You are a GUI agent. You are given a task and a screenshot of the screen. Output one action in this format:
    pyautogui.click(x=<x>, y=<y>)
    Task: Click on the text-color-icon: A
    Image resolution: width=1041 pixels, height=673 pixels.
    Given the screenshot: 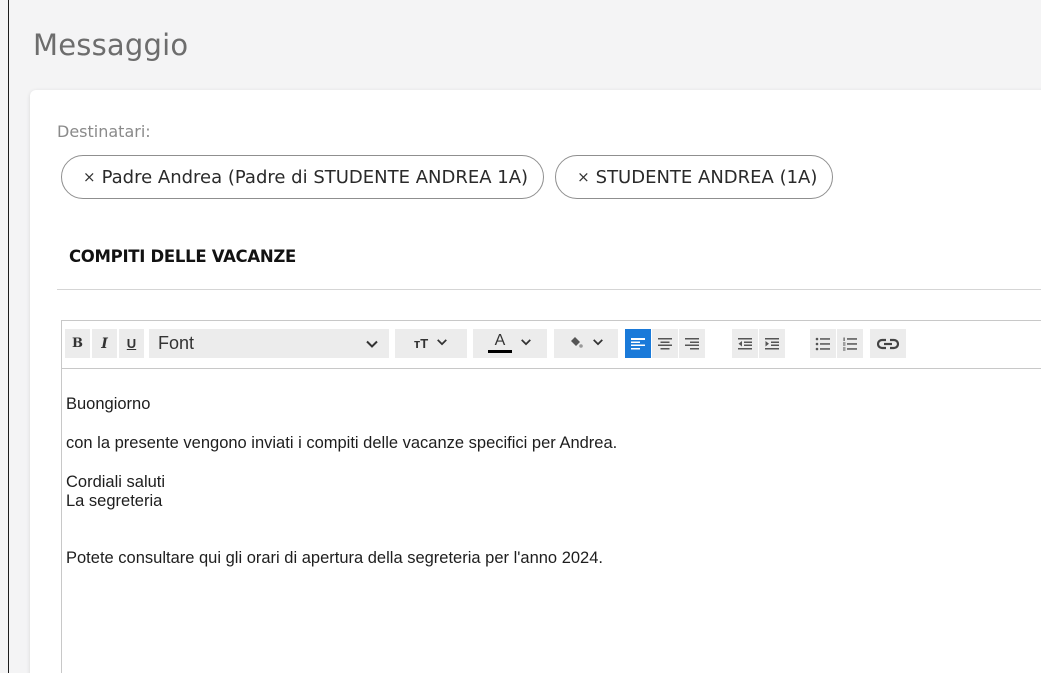 What is the action you would take?
    pyautogui.click(x=500, y=342)
    